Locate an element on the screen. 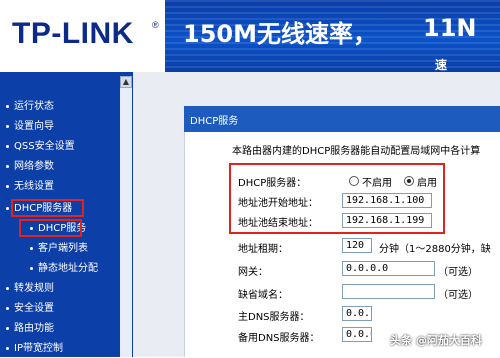 This screenshot has height=358, width=500. logo-text: TP-LINK is located at coordinates (73, 33).